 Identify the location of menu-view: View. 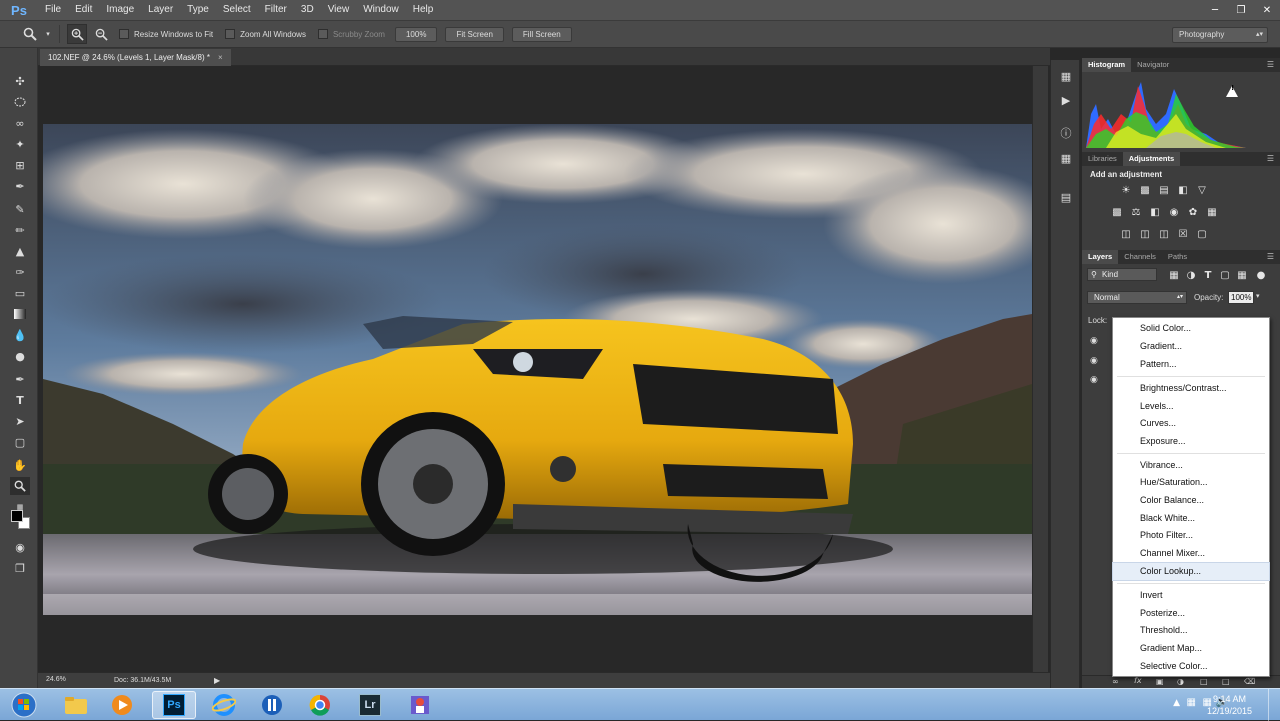
(339, 10).